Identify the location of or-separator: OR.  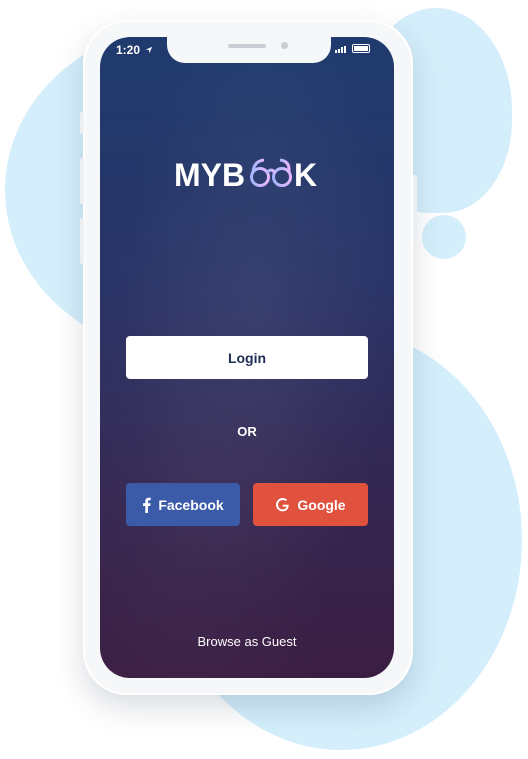
(247, 431).